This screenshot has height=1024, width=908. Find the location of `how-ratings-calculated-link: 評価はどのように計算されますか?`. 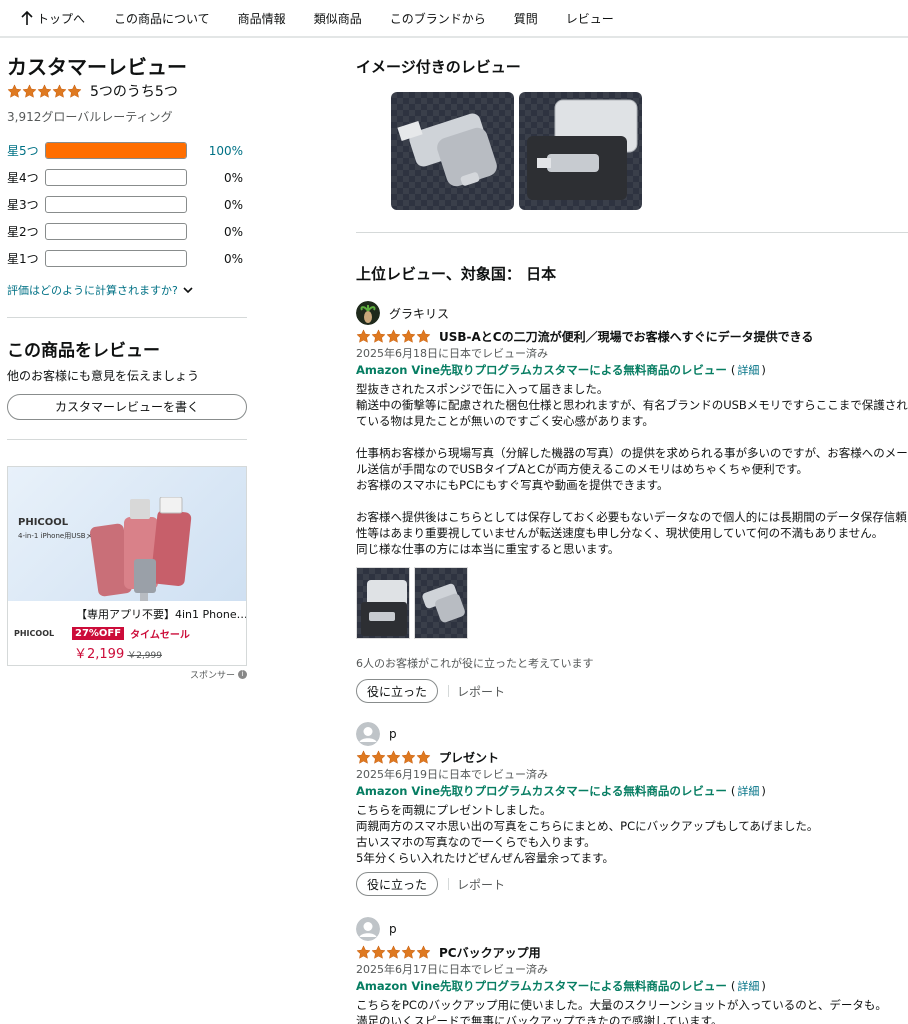

how-ratings-calculated-link: 評価はどのように計算されますか? is located at coordinates (127, 290).